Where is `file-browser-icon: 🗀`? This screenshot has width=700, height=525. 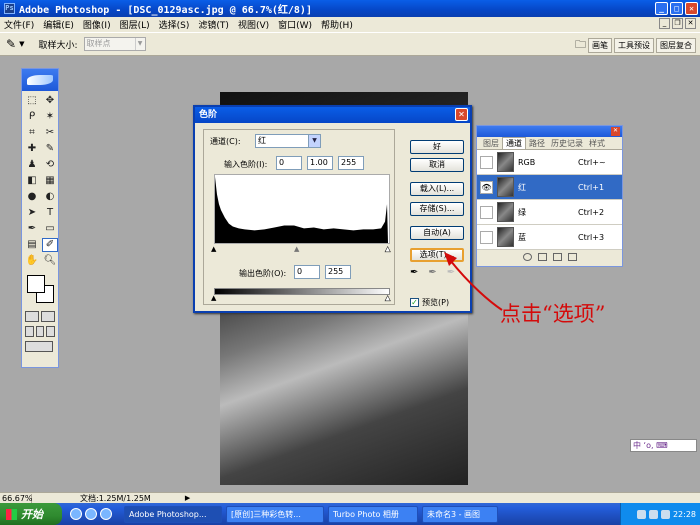
file-browser-icon: 🗀 is located at coordinates (580, 45).